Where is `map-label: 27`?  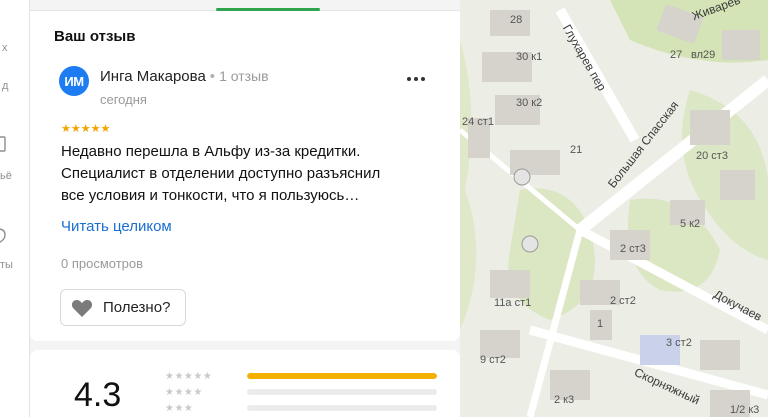 map-label: 27 is located at coordinates (676, 55).